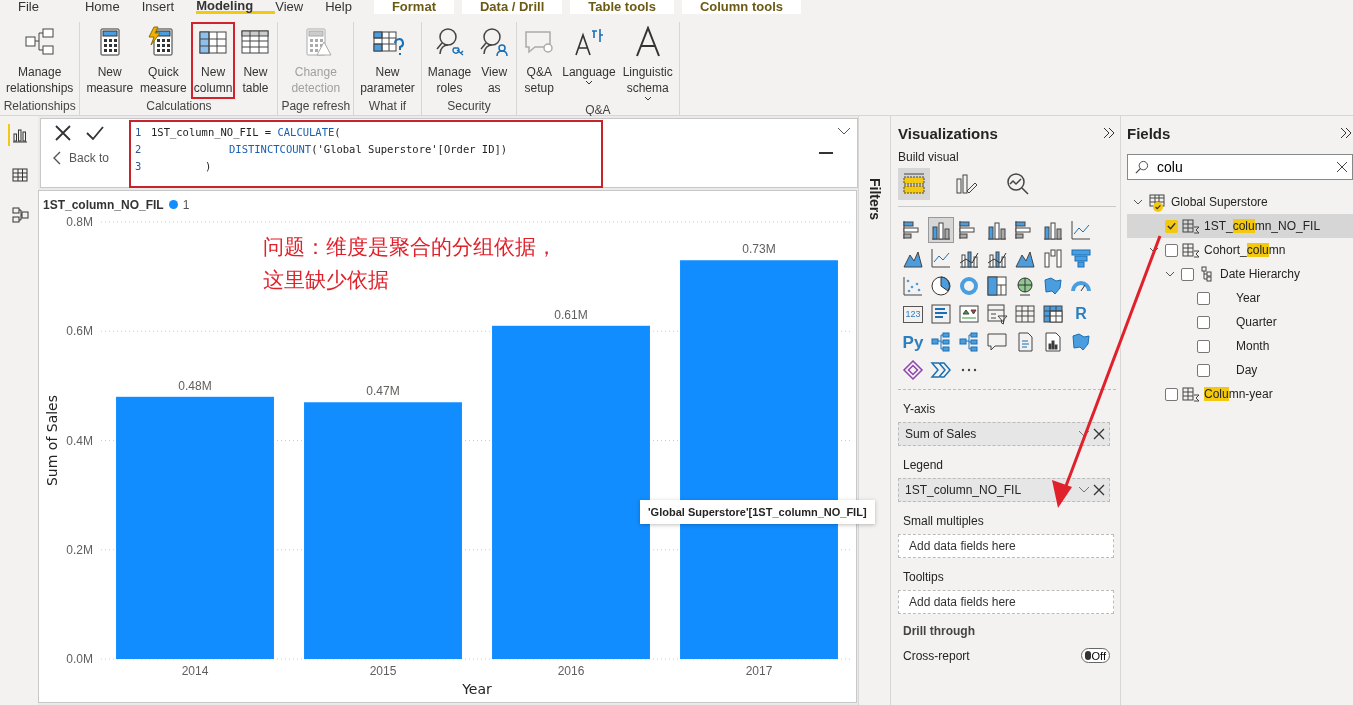 The image size is (1353, 705). What do you see at coordinates (588, 42) in the screenshot?
I see `language-icon` at bounding box center [588, 42].